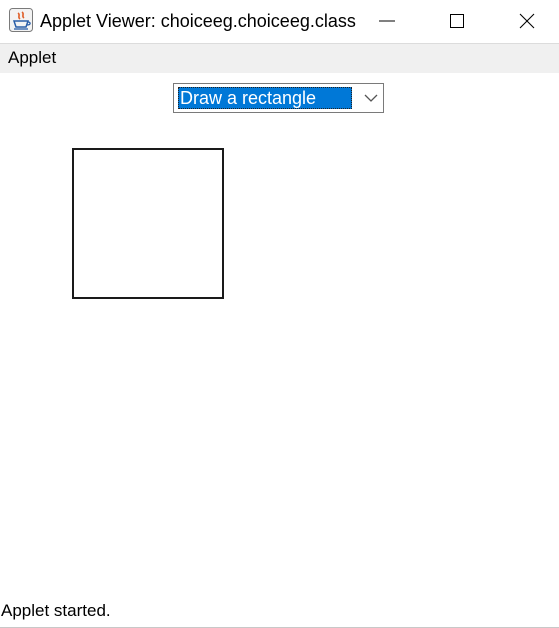  Describe the element at coordinates (21, 20) in the screenshot. I see `java-icon` at that location.